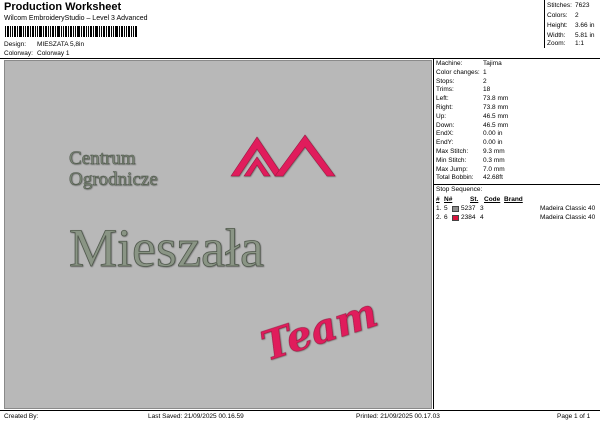  Describe the element at coordinates (468, 208) in the screenshot. I see `seq-row-st: 5237` at that location.